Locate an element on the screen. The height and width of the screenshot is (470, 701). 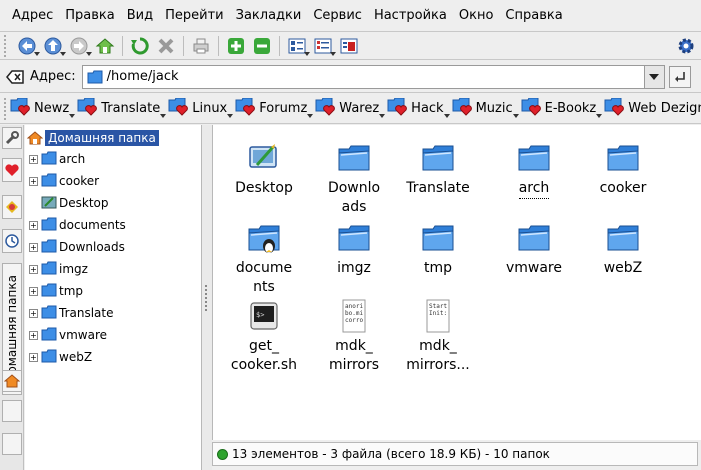
bookmark-folder-web-dezign: Web Dezign is located at coordinates (652, 109).